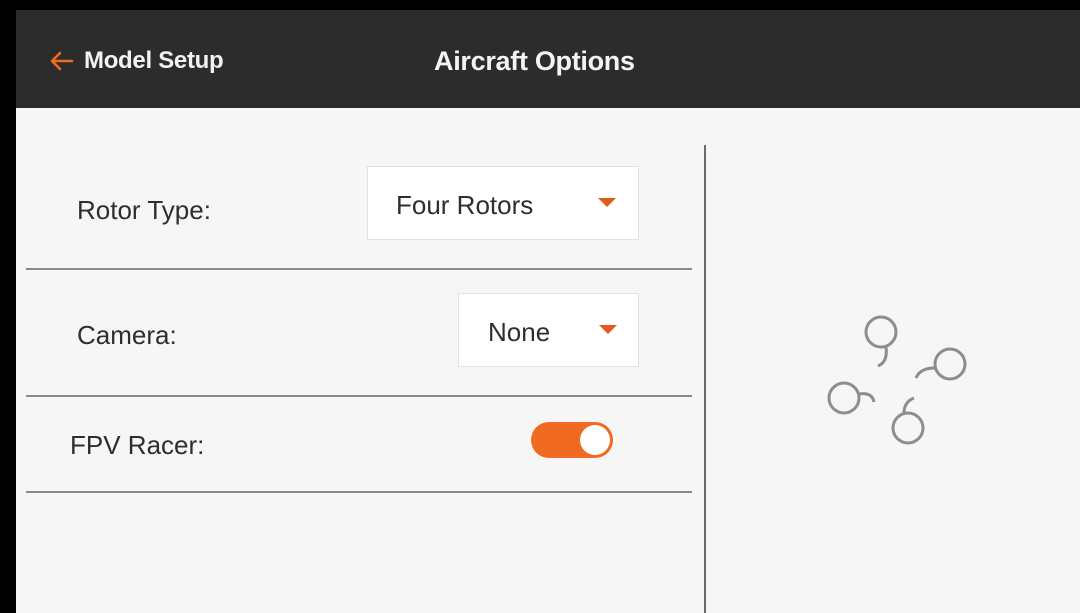 The image size is (1080, 613). I want to click on rotor-type-dropdown: Four Rotors, so click(503, 203).